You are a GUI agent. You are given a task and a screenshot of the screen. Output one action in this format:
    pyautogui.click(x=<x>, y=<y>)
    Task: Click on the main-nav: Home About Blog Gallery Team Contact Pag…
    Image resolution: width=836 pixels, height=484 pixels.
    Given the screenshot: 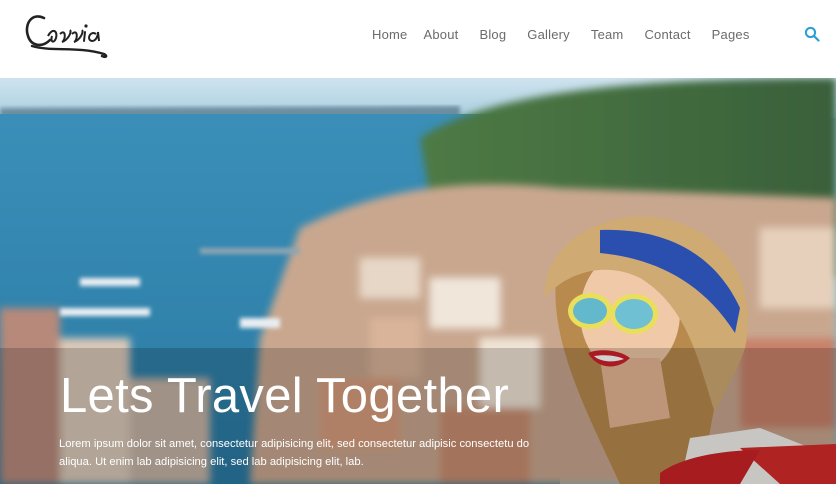 What is the action you would take?
    pyautogui.click(x=561, y=34)
    